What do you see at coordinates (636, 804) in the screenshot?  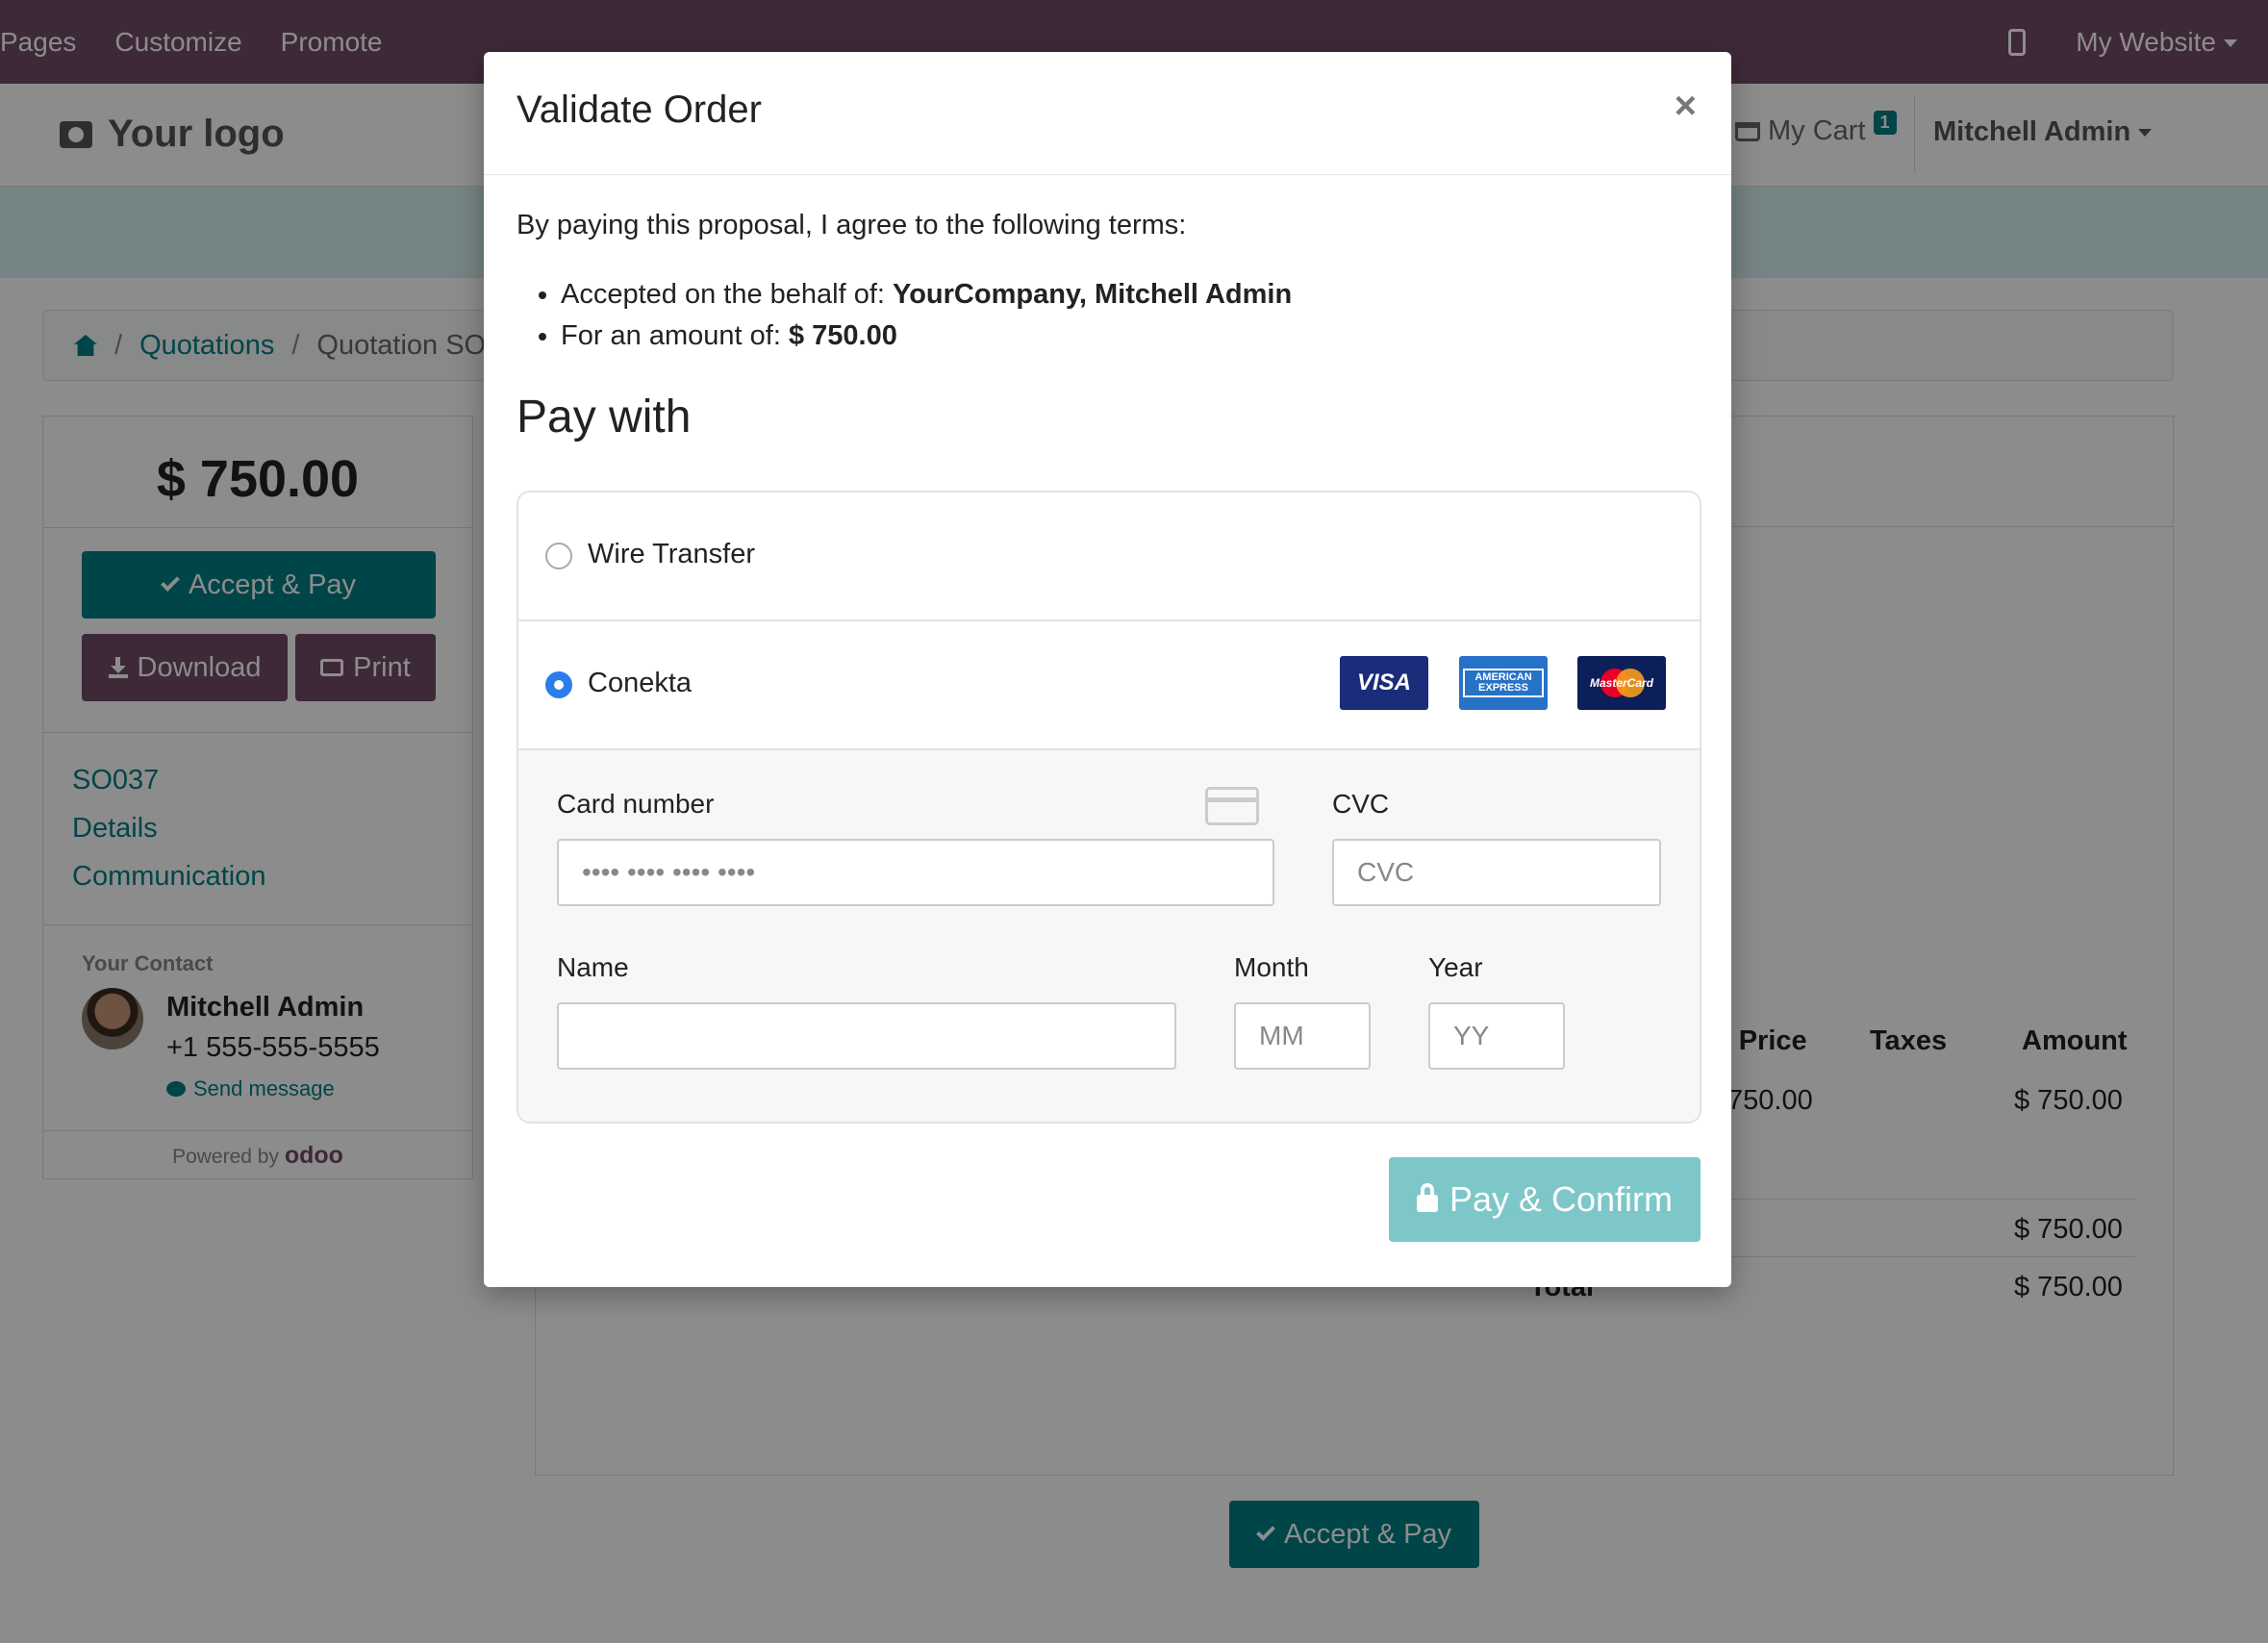 I see `card-number-label: Card number` at bounding box center [636, 804].